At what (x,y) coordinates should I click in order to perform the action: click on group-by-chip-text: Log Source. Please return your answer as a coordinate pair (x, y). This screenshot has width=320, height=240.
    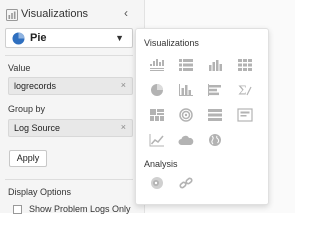
    Looking at the image, I should click on (37, 128).